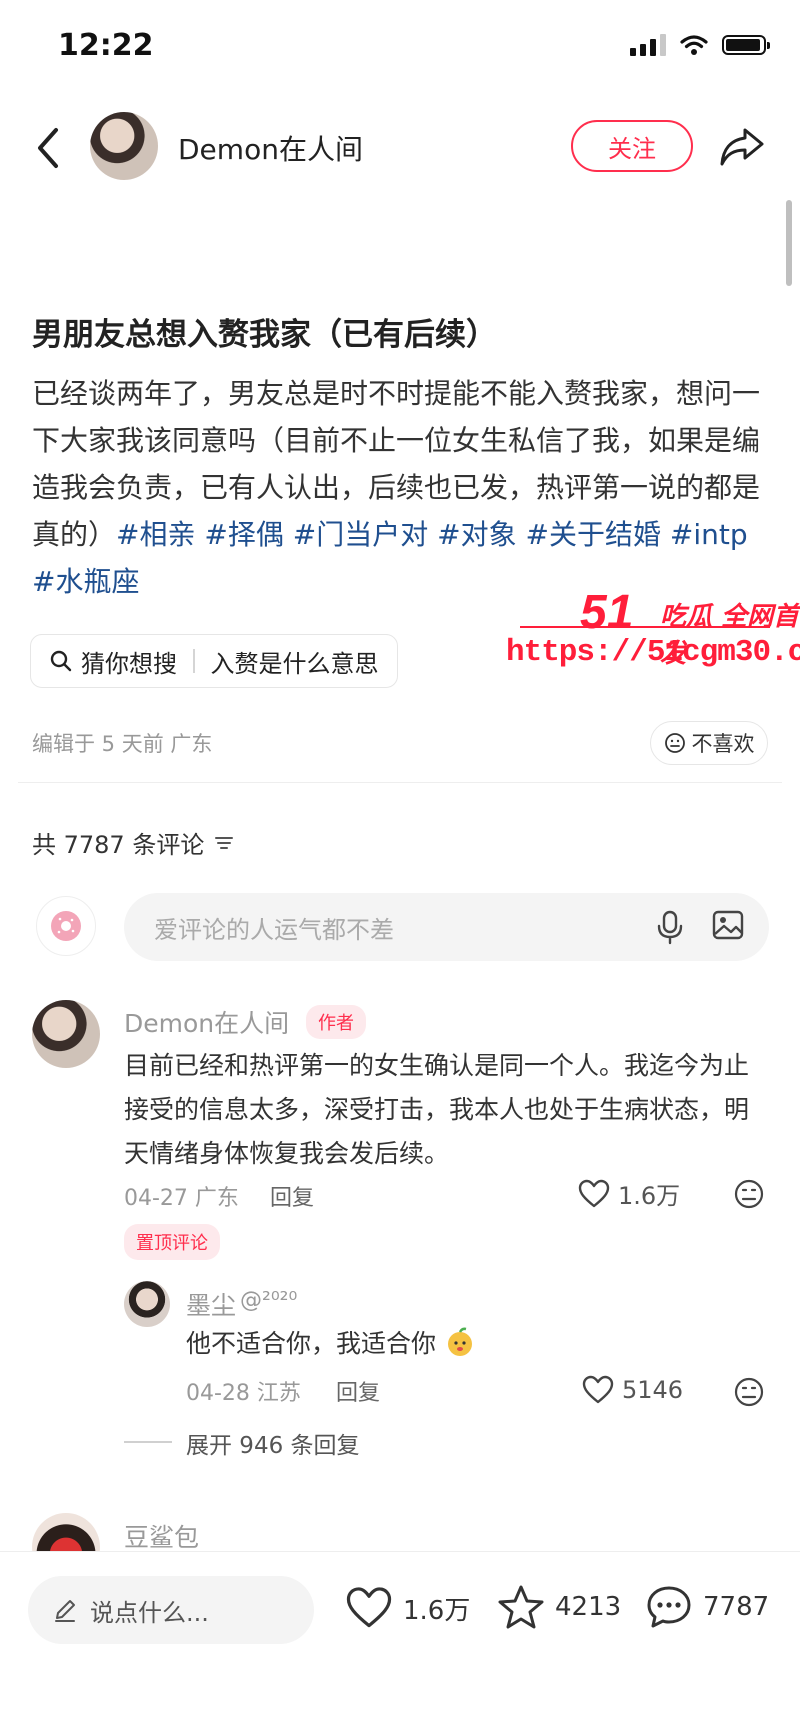 The width and height of the screenshot is (800, 1731). I want to click on comment-like-count: 5146, so click(653, 1390).